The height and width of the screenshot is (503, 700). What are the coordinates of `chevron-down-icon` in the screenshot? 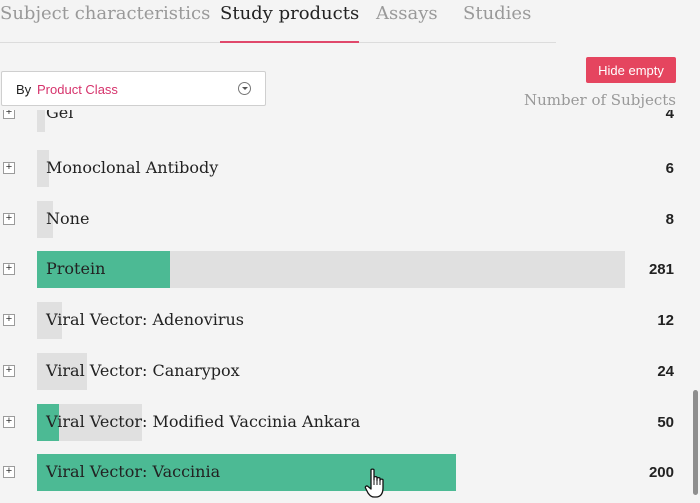 It's located at (244, 88).